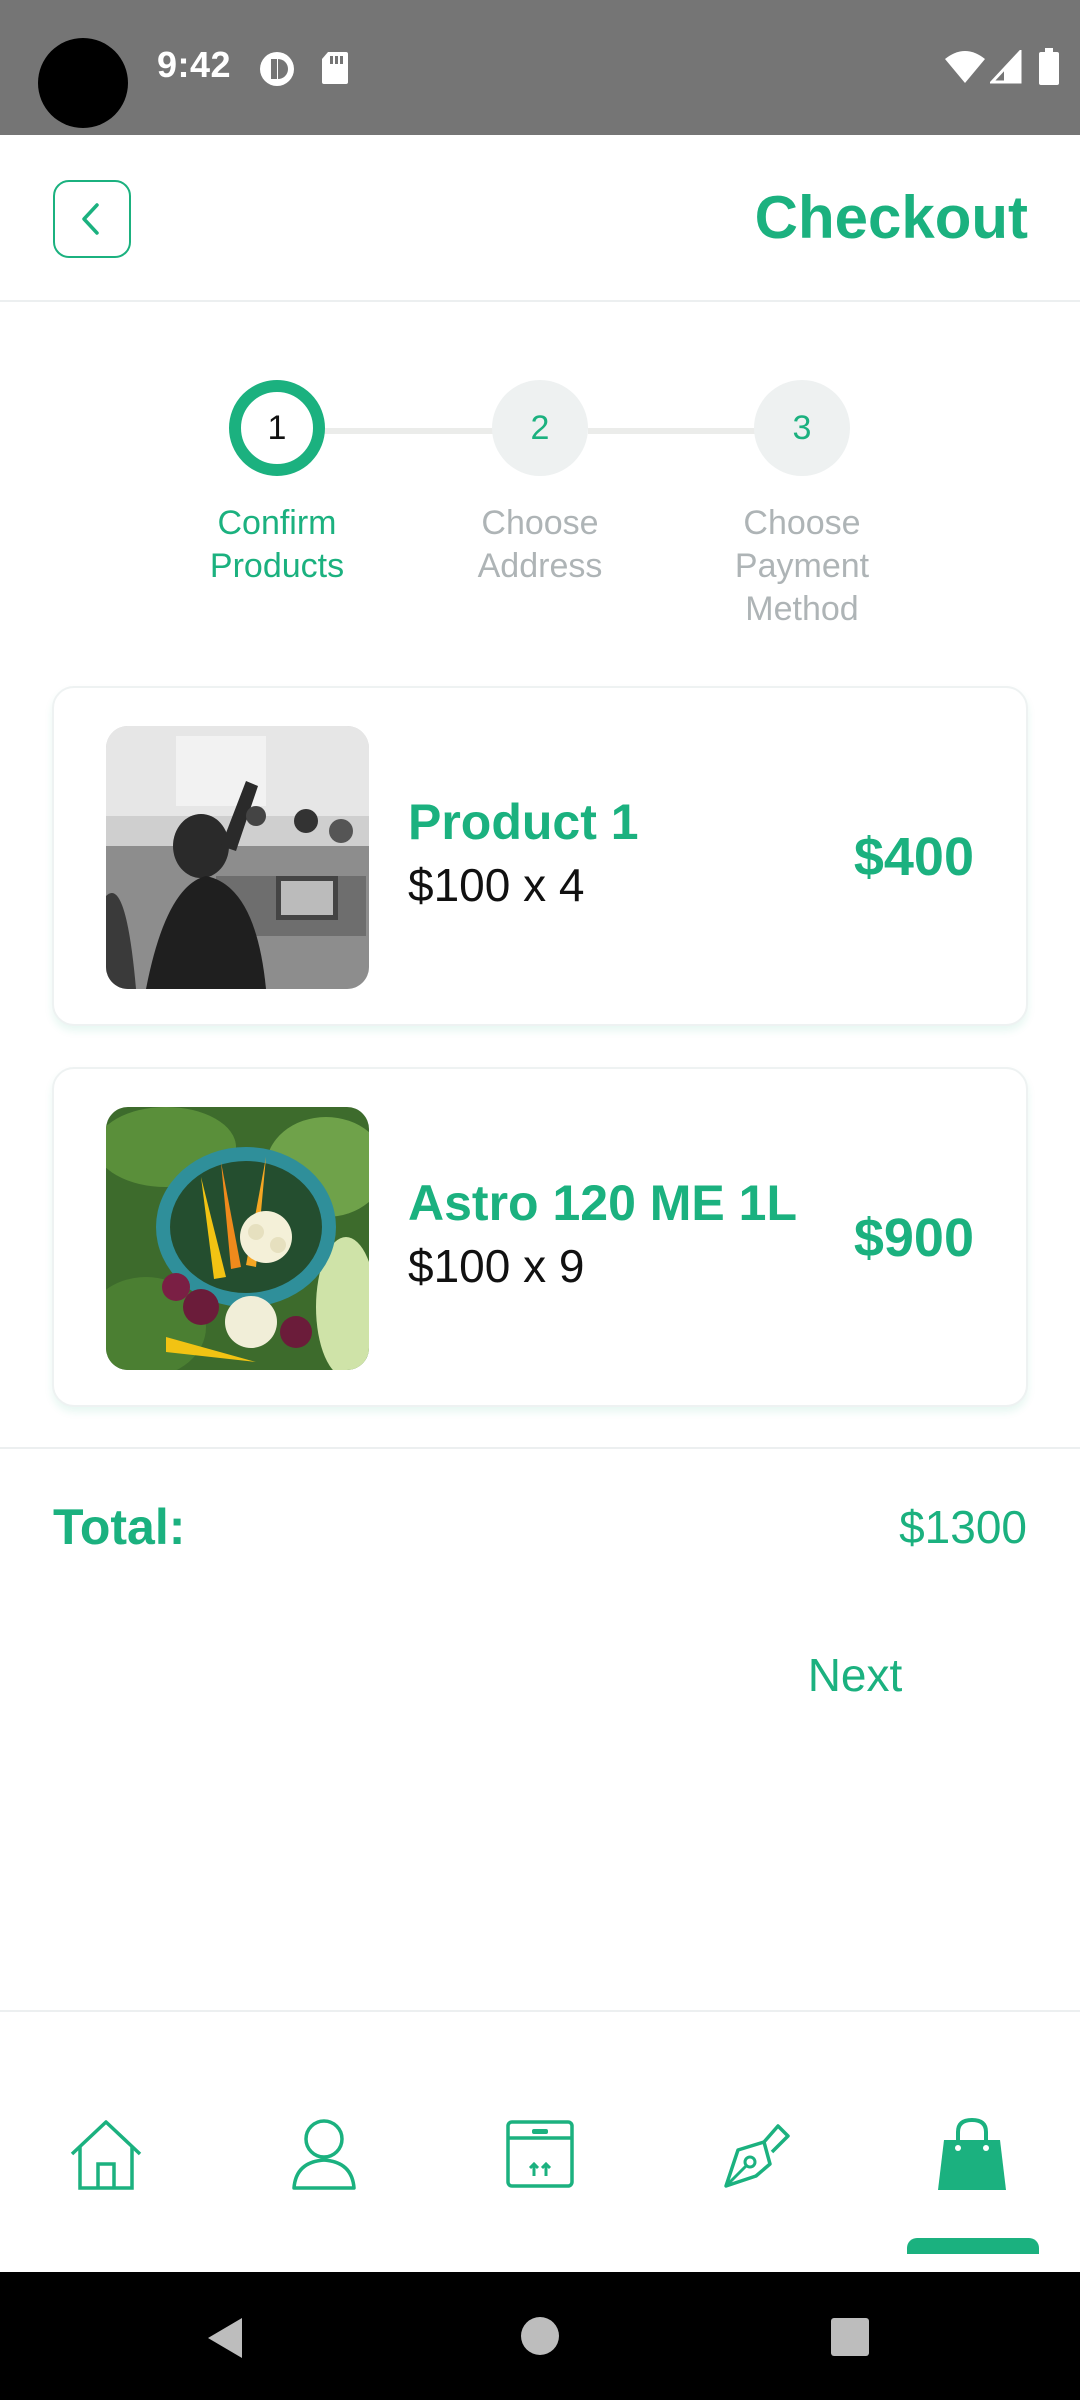 This screenshot has height=2400, width=1080. What do you see at coordinates (540, 566) in the screenshot?
I see `step-label-line: Address` at bounding box center [540, 566].